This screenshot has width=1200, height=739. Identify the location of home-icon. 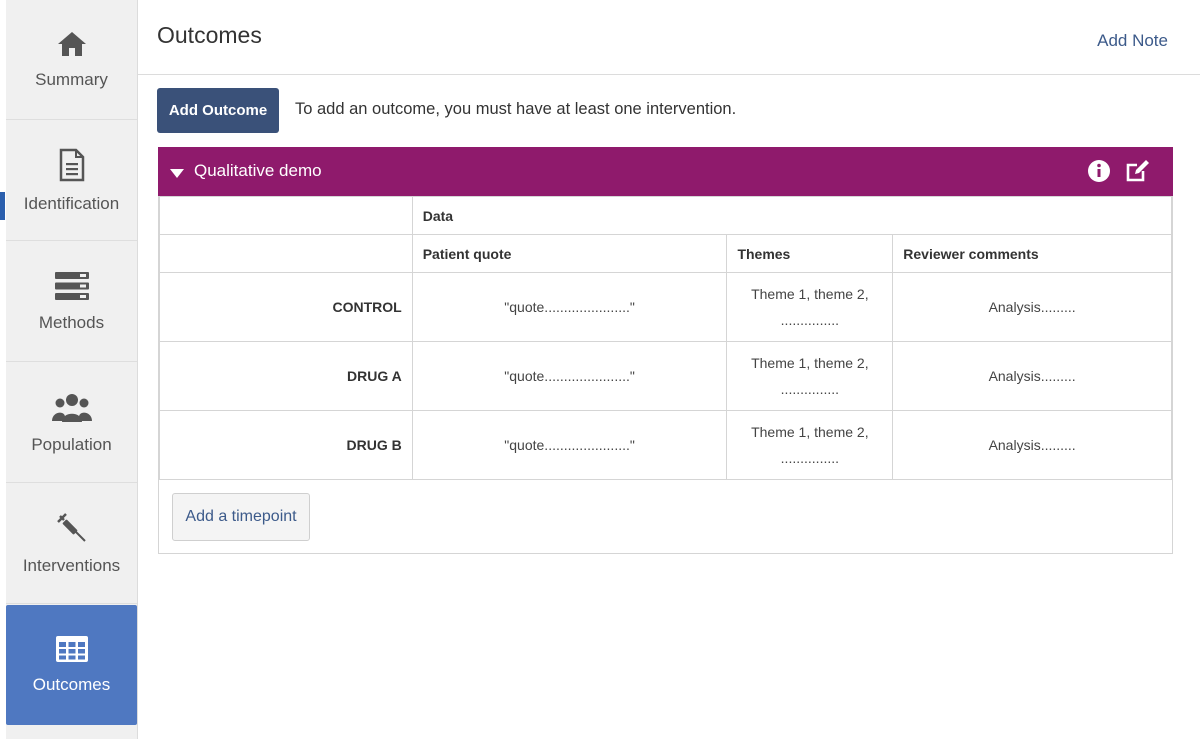
(72, 44).